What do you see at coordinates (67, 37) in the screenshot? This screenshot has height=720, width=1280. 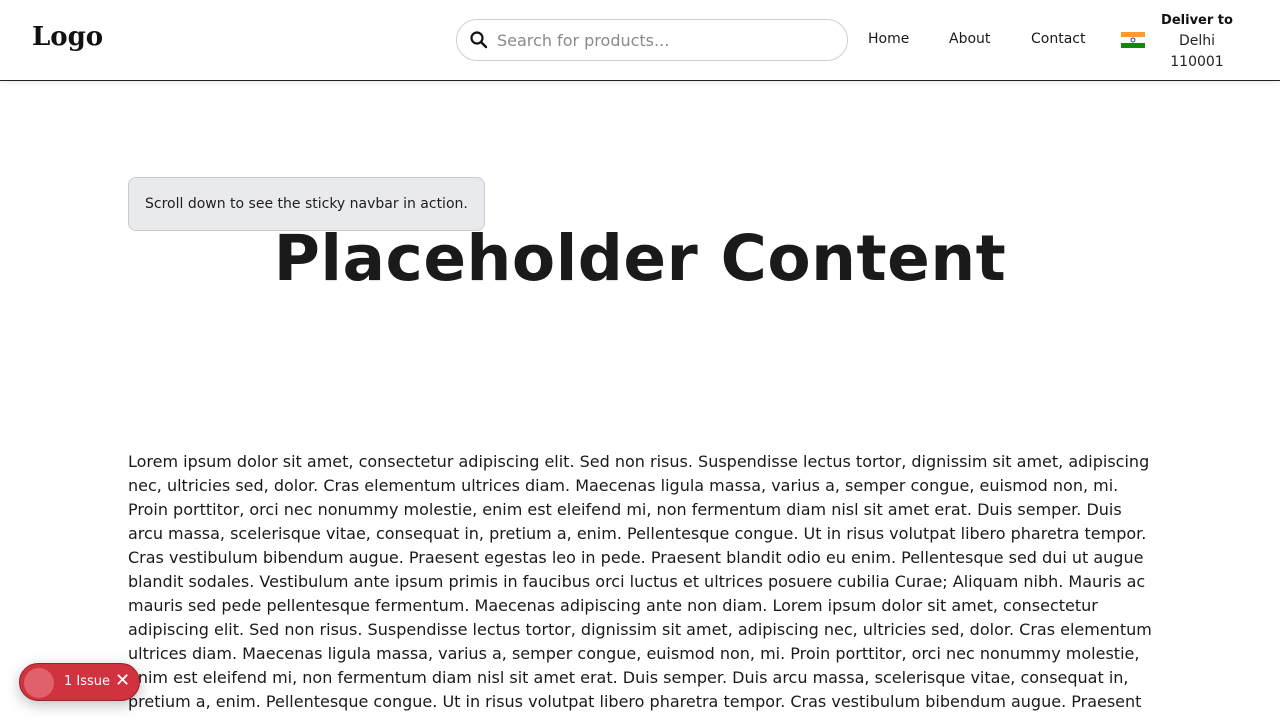 I see `logo: Logo` at bounding box center [67, 37].